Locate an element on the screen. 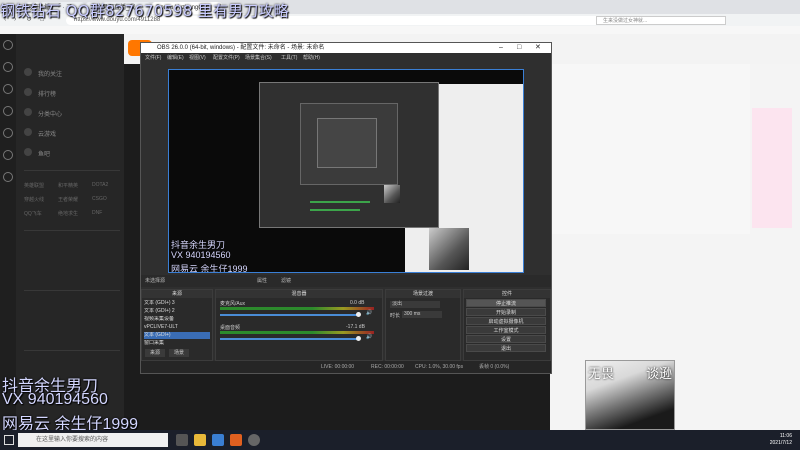  category-link: 英雄联盟 is located at coordinates (34, 185).